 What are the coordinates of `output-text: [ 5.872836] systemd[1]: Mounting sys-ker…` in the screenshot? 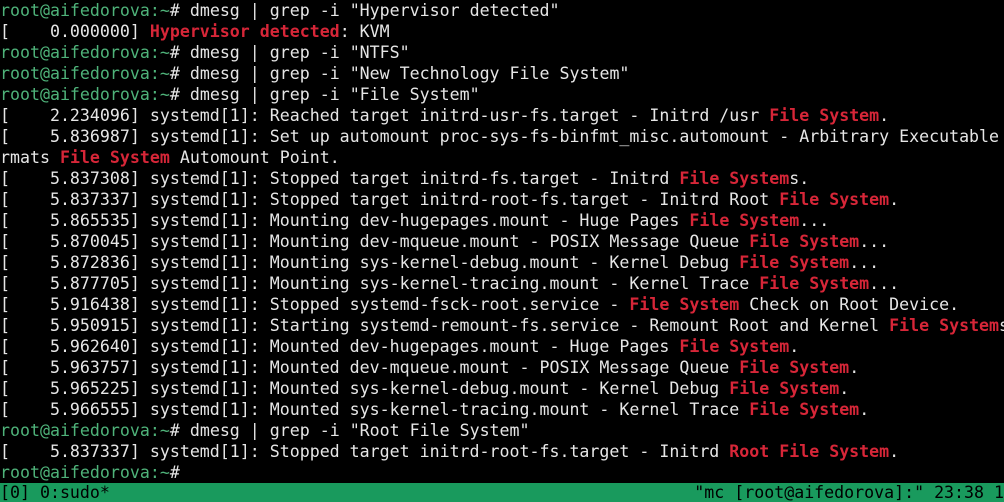 It's located at (370, 262).